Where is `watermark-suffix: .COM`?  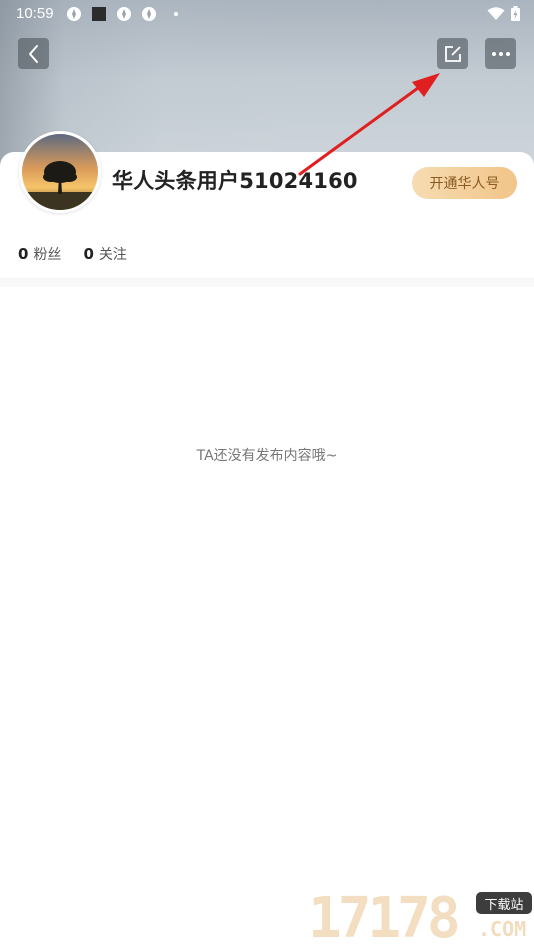
watermark-suffix: .COM is located at coordinates (502, 929).